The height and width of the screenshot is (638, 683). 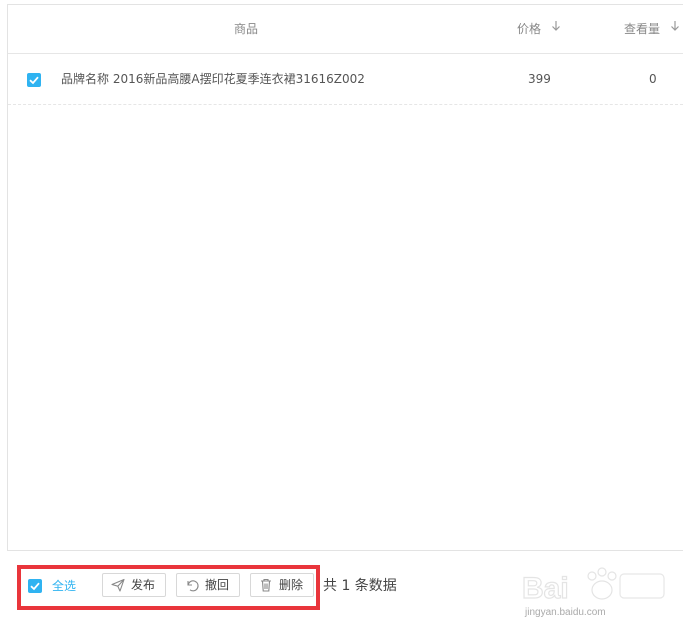 What do you see at coordinates (291, 585) in the screenshot?
I see `delete-button-label: 删除` at bounding box center [291, 585].